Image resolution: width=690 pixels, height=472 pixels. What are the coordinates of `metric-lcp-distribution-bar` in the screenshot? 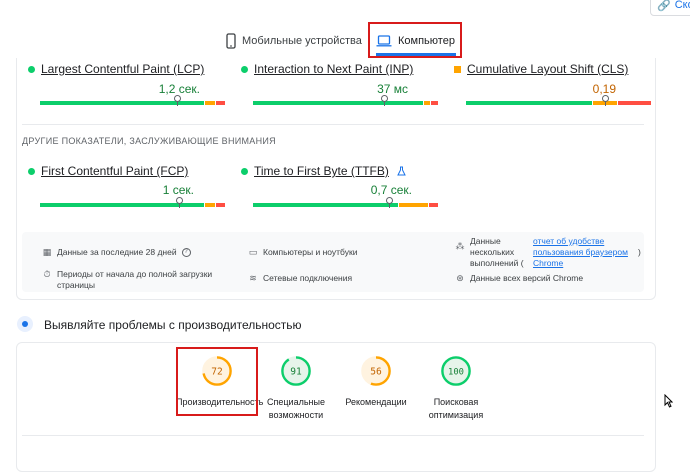 It's located at (132, 100).